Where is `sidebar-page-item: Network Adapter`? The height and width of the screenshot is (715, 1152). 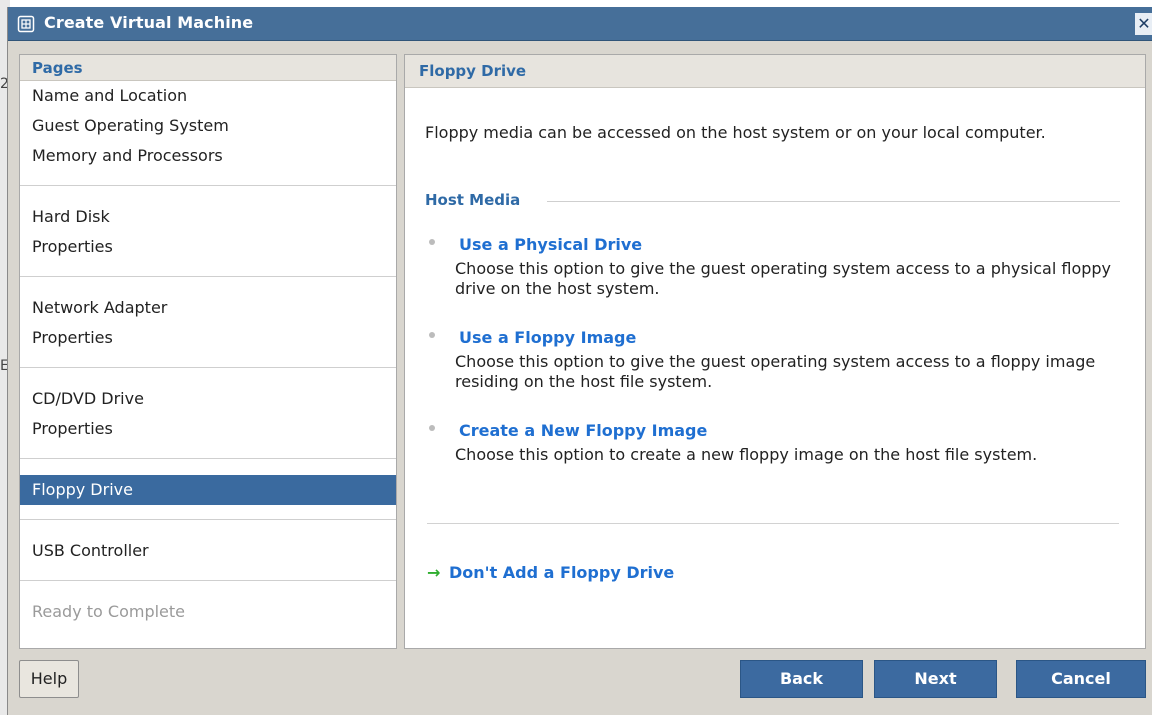
sidebar-page-item: Network Adapter is located at coordinates (208, 308).